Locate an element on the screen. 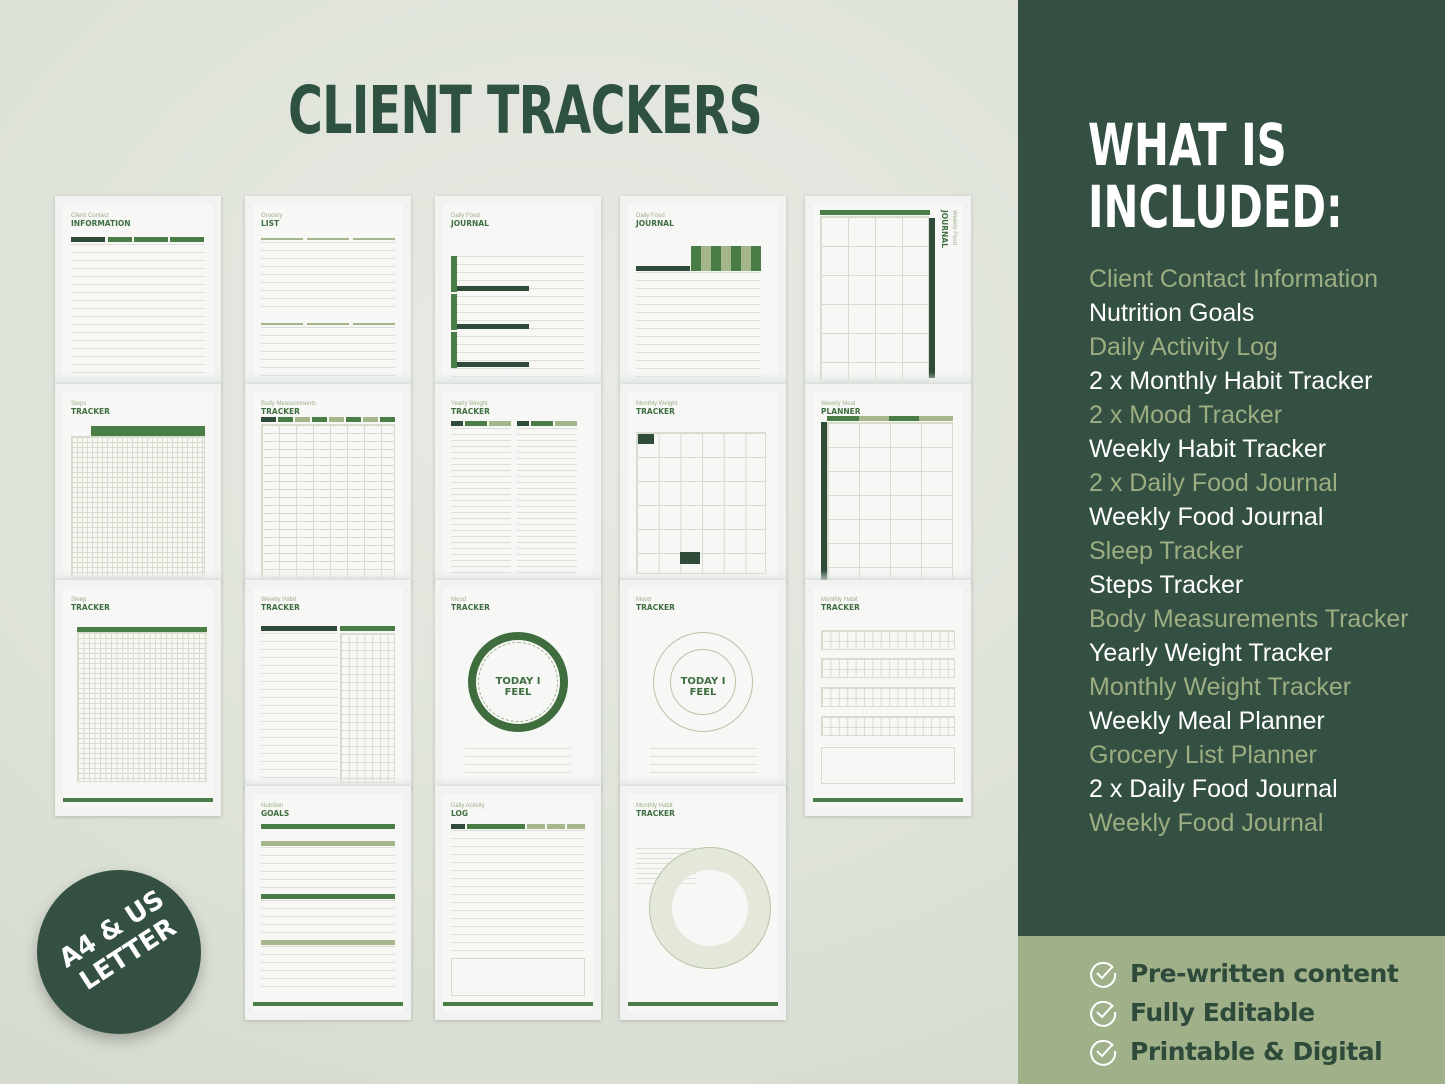 This screenshot has width=1445, height=1084. page-mood-tracker-2: Mood TRACKER TODAY I FEEL is located at coordinates (703, 685).